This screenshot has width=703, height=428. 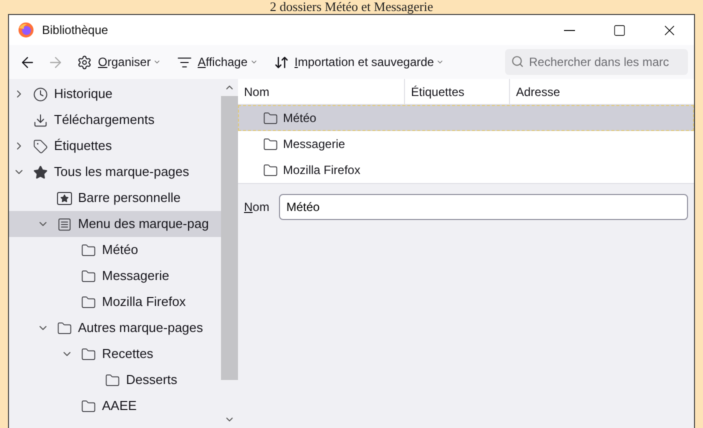 What do you see at coordinates (483, 207) in the screenshot?
I see `name-field: Météo` at bounding box center [483, 207].